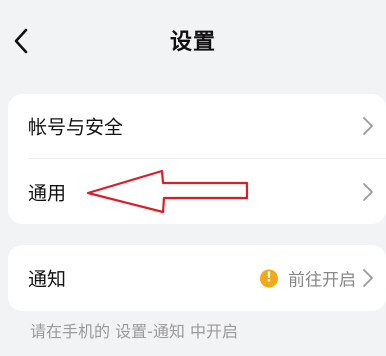 The image size is (386, 356). What do you see at coordinates (322, 280) in the screenshot?
I see `notification-status-text: 前往开启` at bounding box center [322, 280].